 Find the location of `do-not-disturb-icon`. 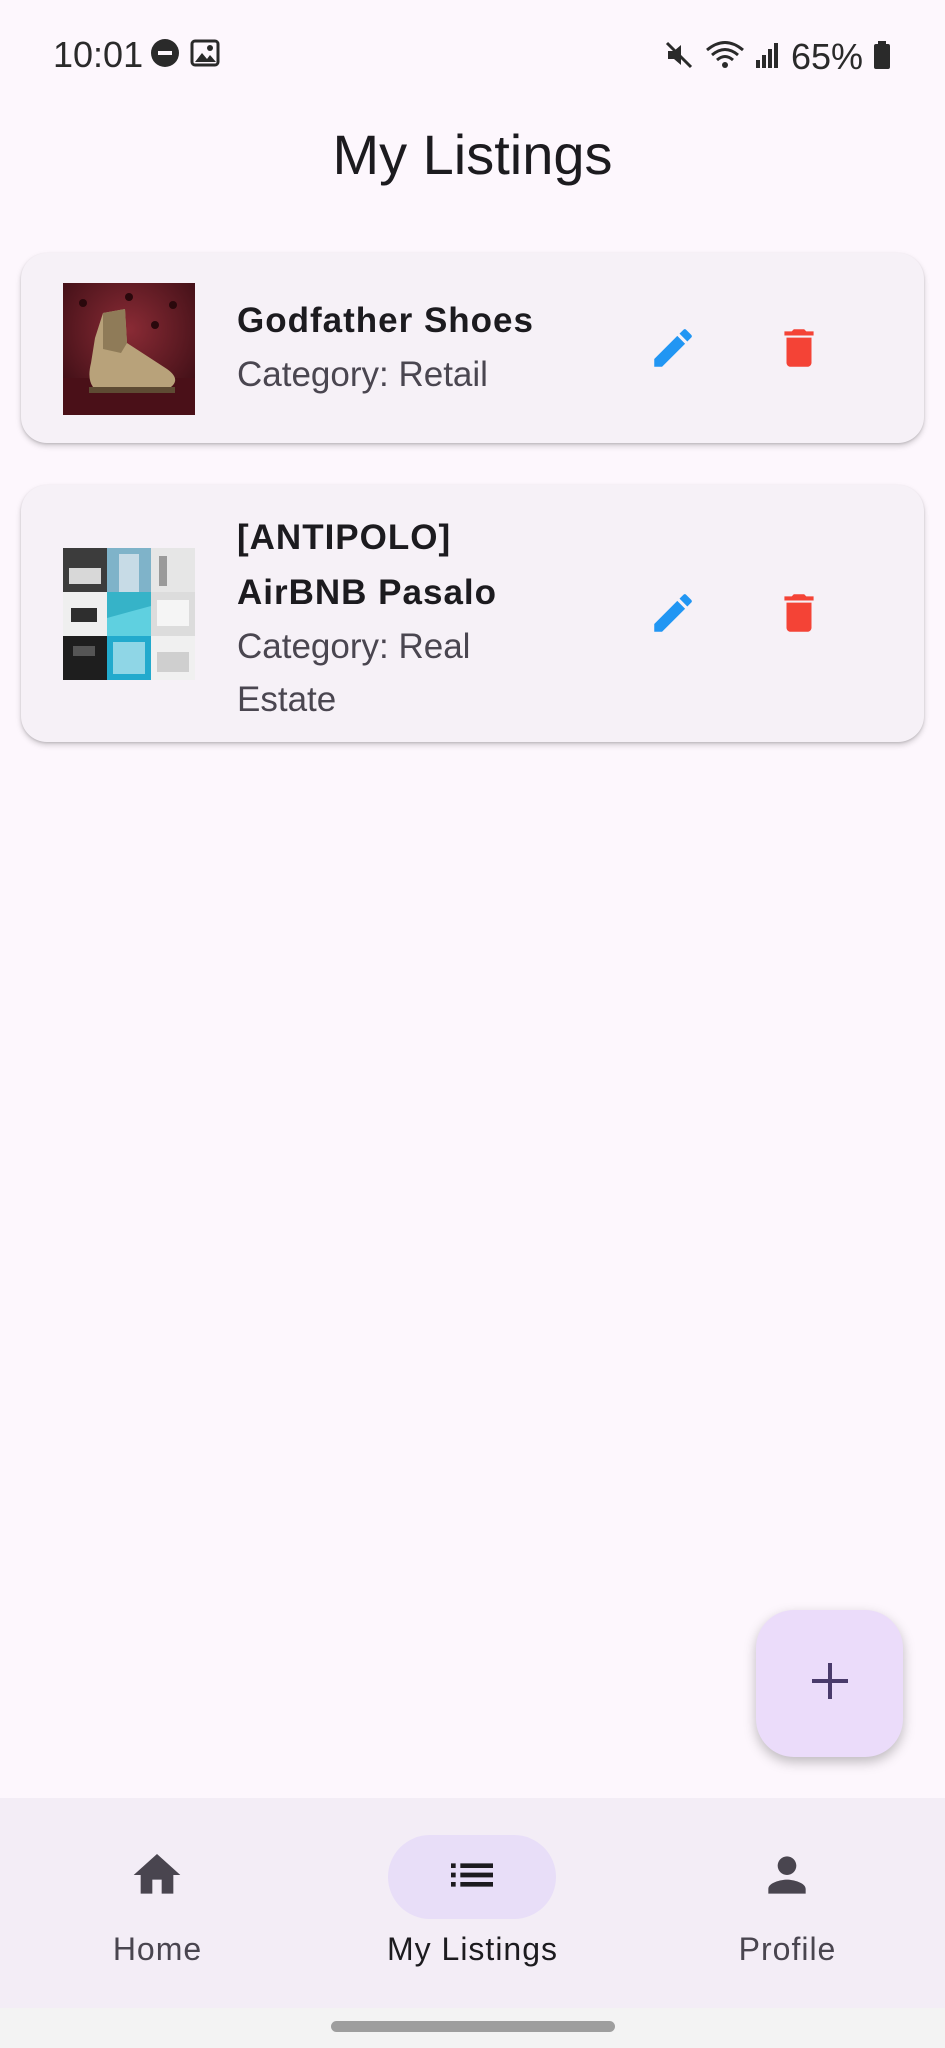

do-not-disturb-icon is located at coordinates (165, 55).